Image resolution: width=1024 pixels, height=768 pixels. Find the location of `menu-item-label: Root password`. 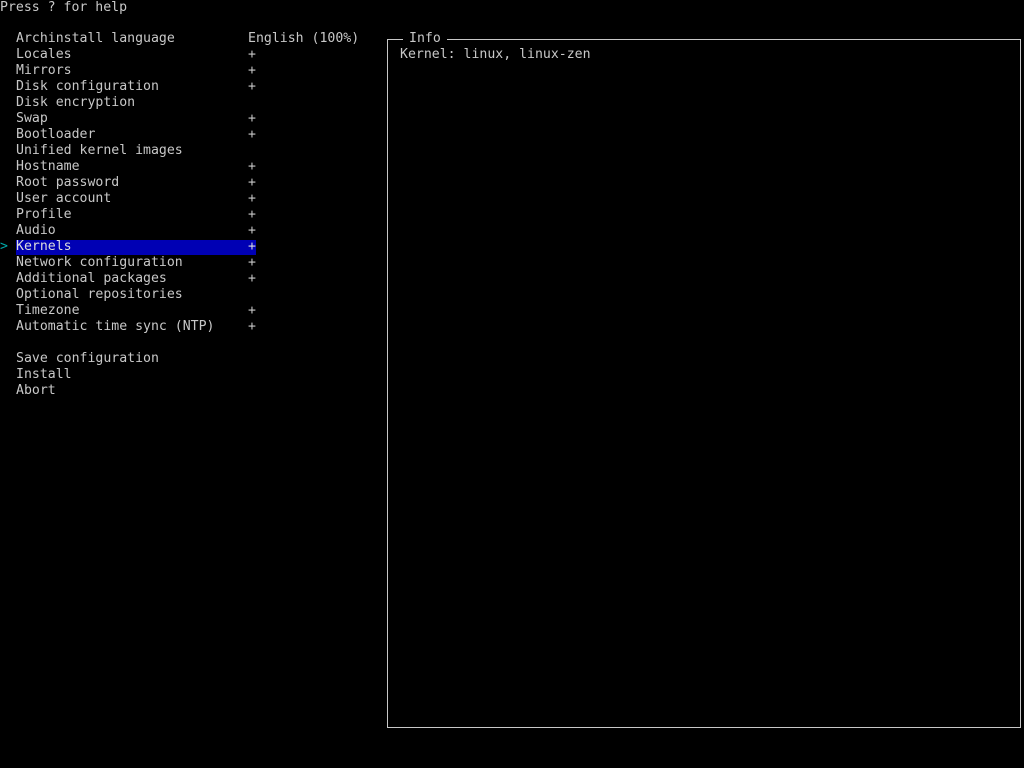

menu-item-label: Root password is located at coordinates (68, 182).